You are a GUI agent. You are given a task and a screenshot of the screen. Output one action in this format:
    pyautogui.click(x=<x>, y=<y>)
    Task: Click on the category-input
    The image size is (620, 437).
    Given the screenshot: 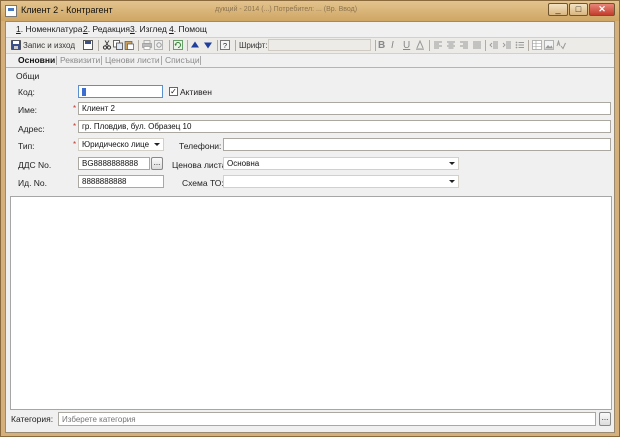 What is the action you would take?
    pyautogui.click(x=327, y=419)
    